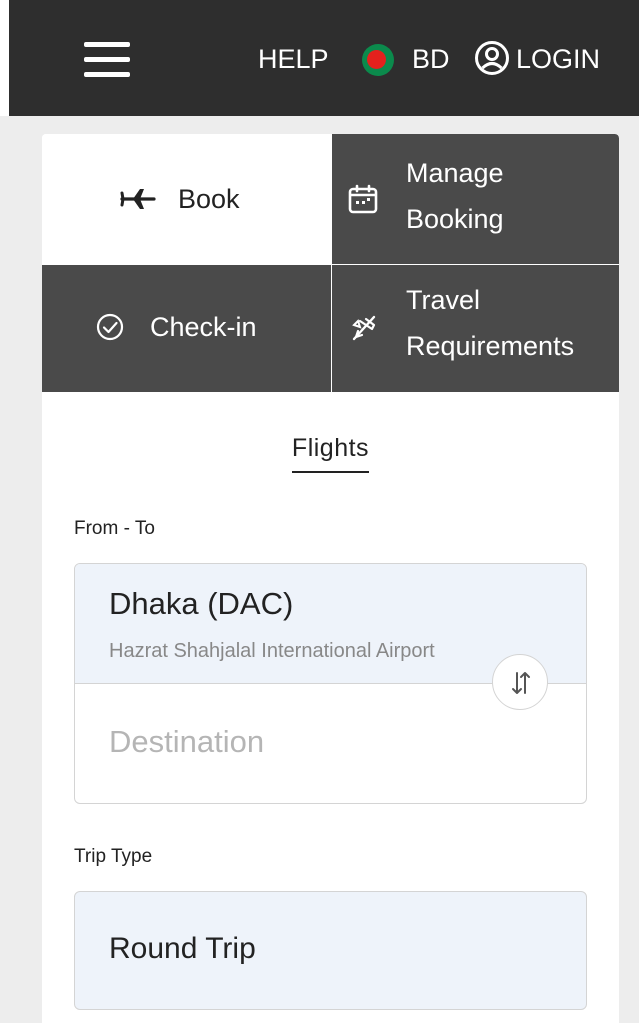  Describe the element at coordinates (455, 219) in the screenshot. I see `tab-manage-label-line2: Booking` at that location.